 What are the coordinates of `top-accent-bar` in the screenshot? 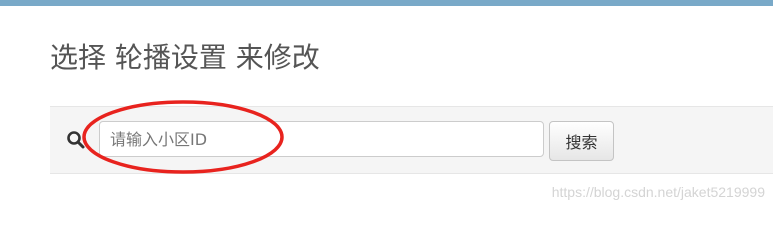 It's located at (386, 3).